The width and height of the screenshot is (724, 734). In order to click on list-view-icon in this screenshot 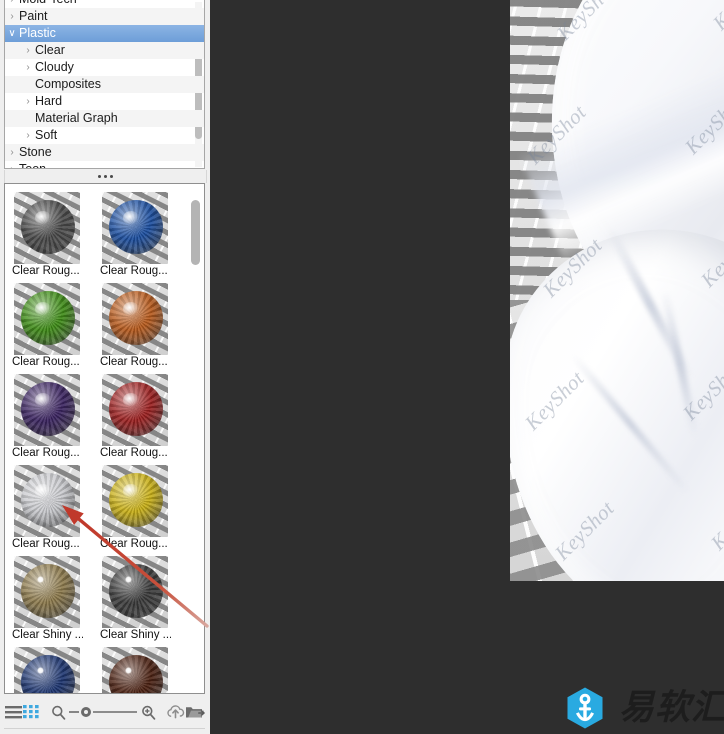, I will do `click(13, 712)`.